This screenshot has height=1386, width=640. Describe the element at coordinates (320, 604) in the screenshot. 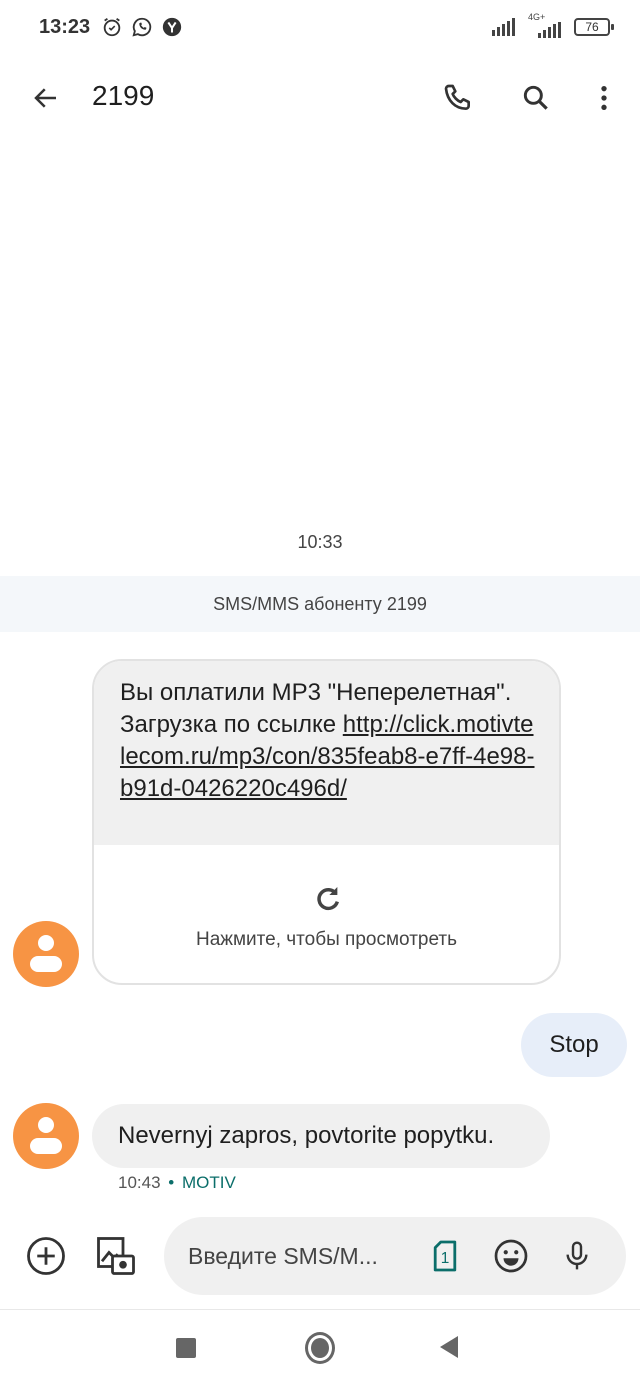

I see `recipient-info-banner: SMS/MMS абоненту 2199` at that location.